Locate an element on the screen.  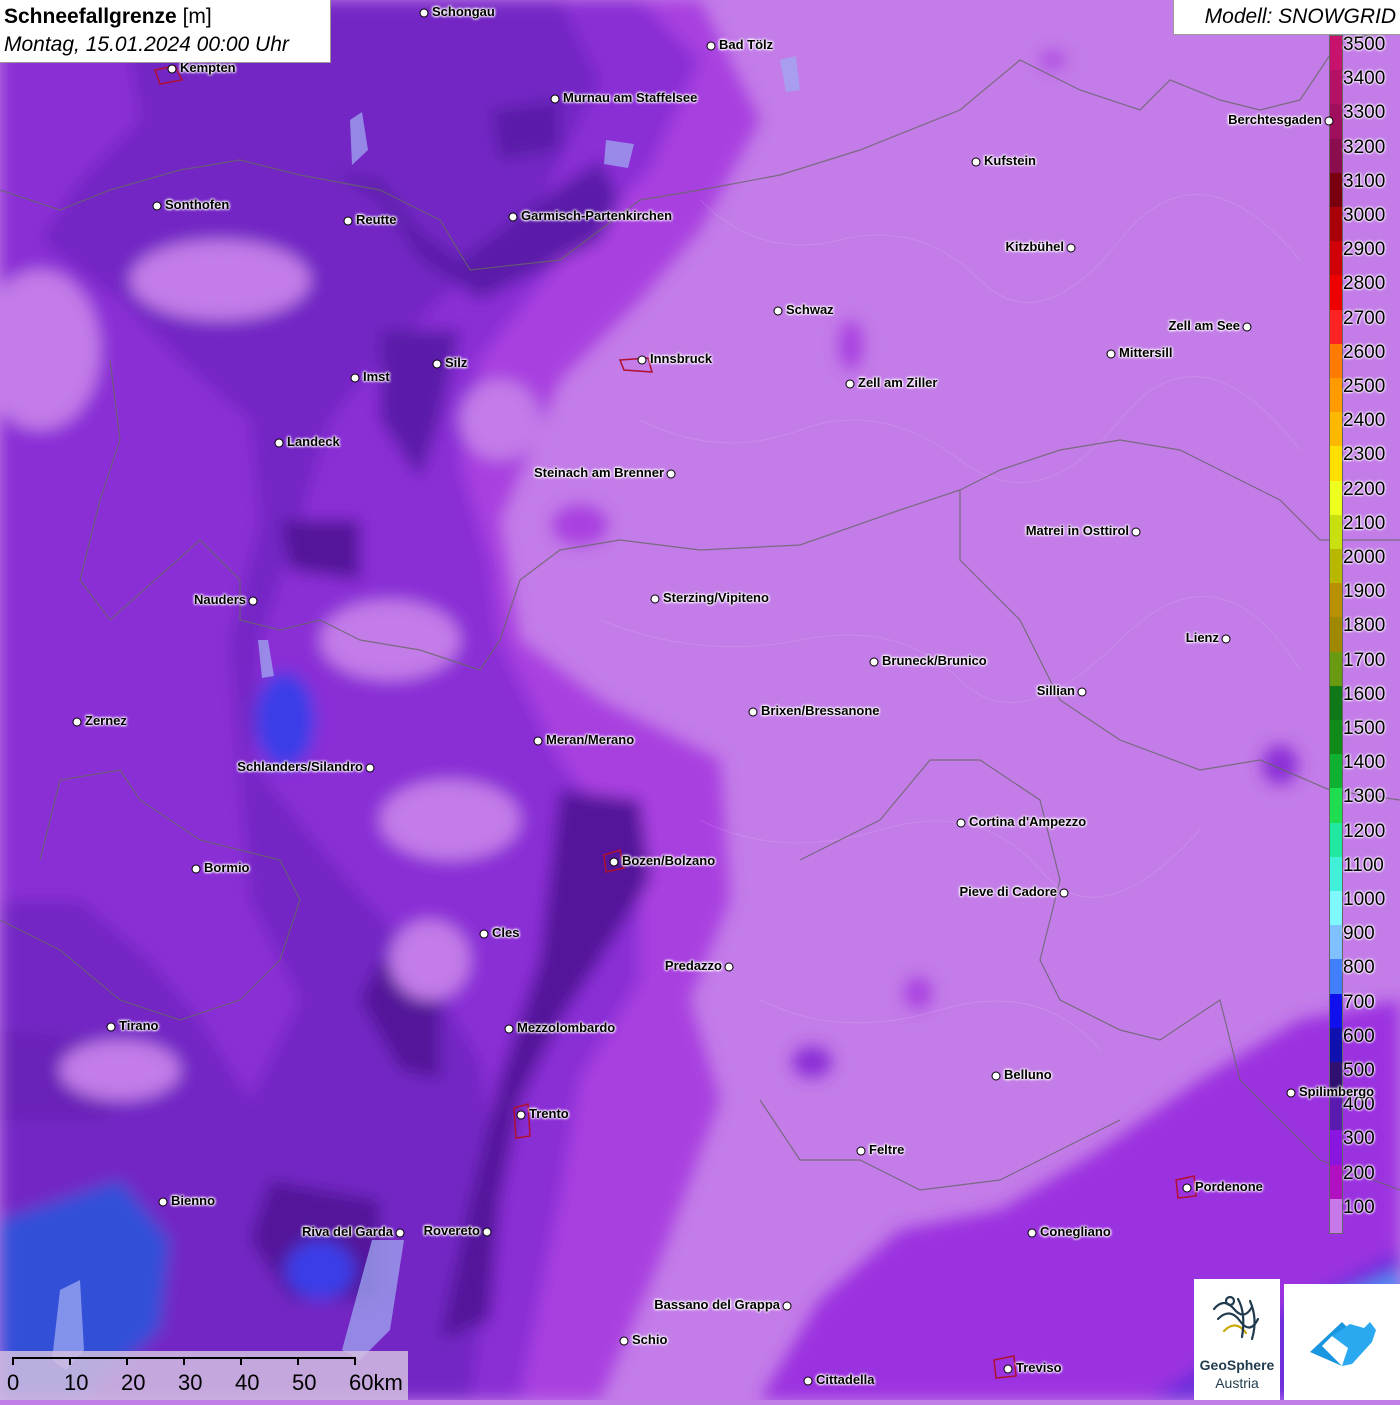
city-label: Pieve di Cadore is located at coordinates (1008, 891).